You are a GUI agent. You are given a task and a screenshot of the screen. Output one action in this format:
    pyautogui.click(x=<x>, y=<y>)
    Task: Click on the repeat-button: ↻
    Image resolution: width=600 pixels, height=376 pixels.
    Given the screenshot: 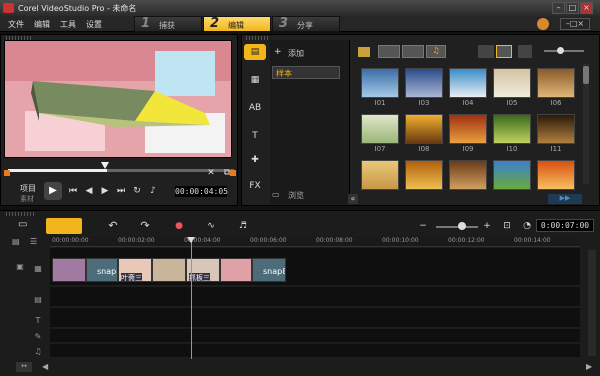 What is the action you would take?
    pyautogui.click(x=137, y=191)
    